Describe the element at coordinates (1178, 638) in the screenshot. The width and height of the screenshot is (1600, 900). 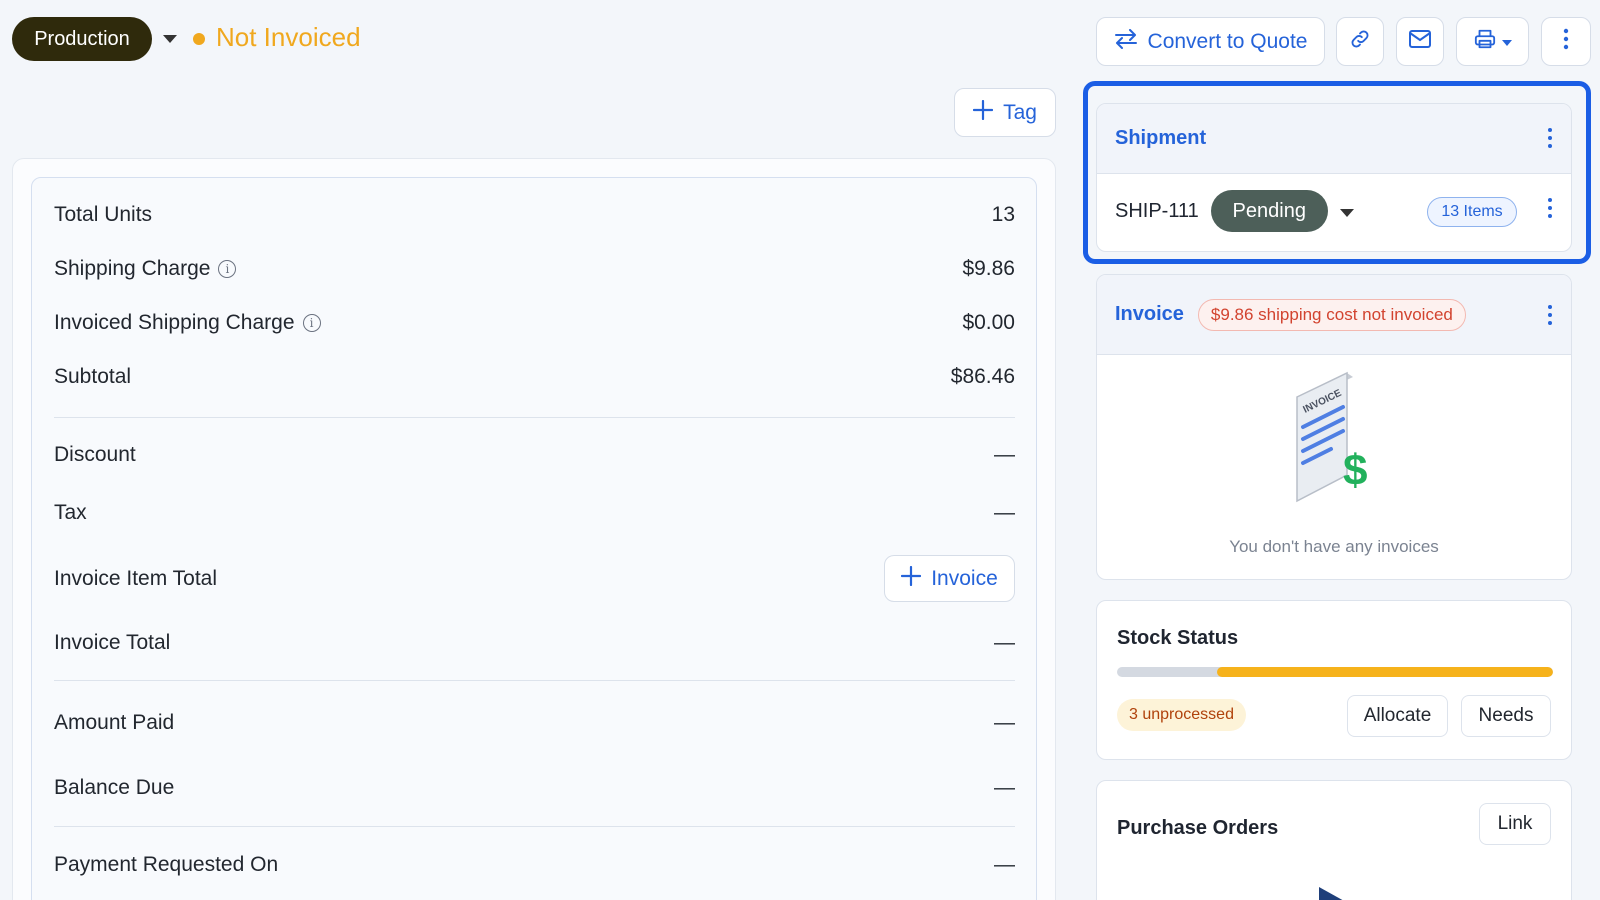
I see `stock-status-title: Stock Status` at that location.